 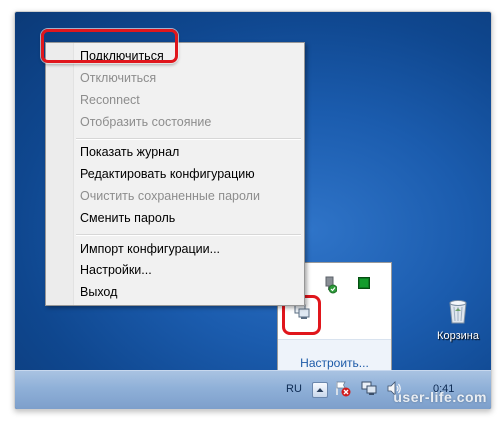 What do you see at coordinates (129, 152) in the screenshot?
I see `menu-item-show-log: Показать журнал` at bounding box center [129, 152].